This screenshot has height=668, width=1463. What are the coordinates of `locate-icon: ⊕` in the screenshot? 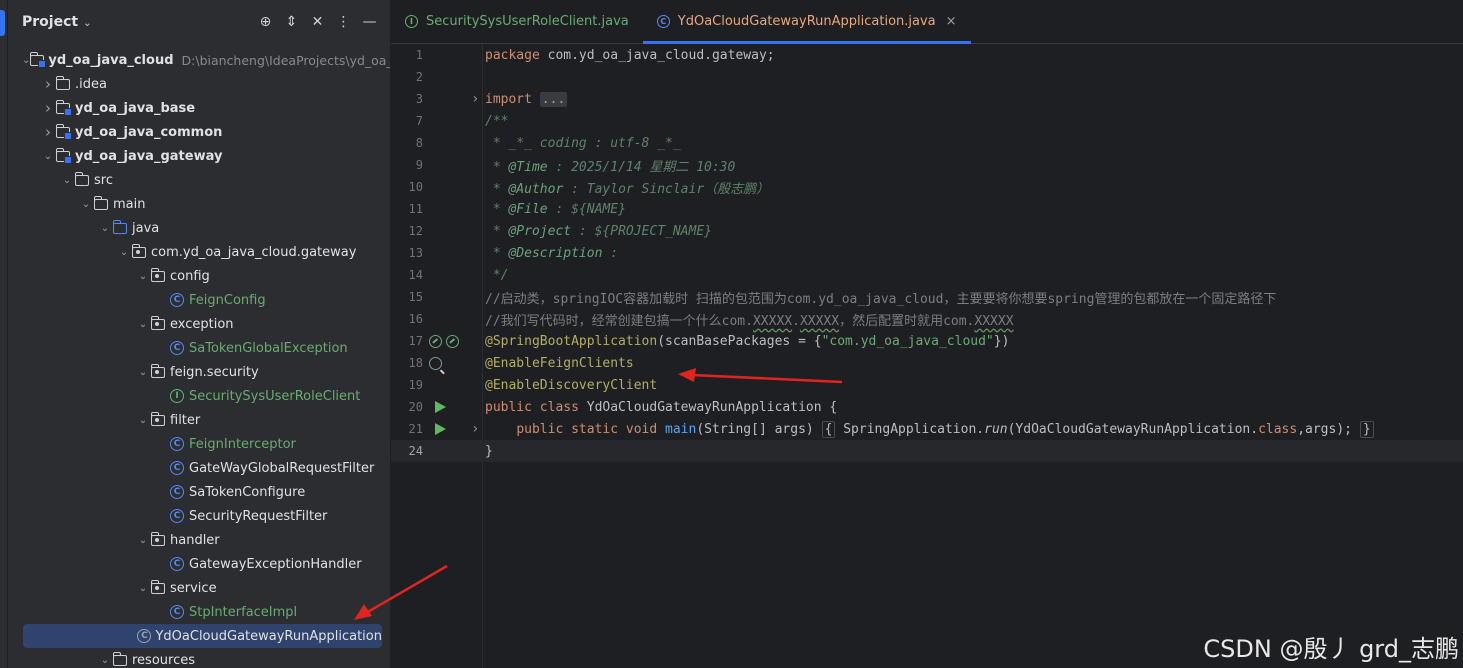 It's located at (265, 22).